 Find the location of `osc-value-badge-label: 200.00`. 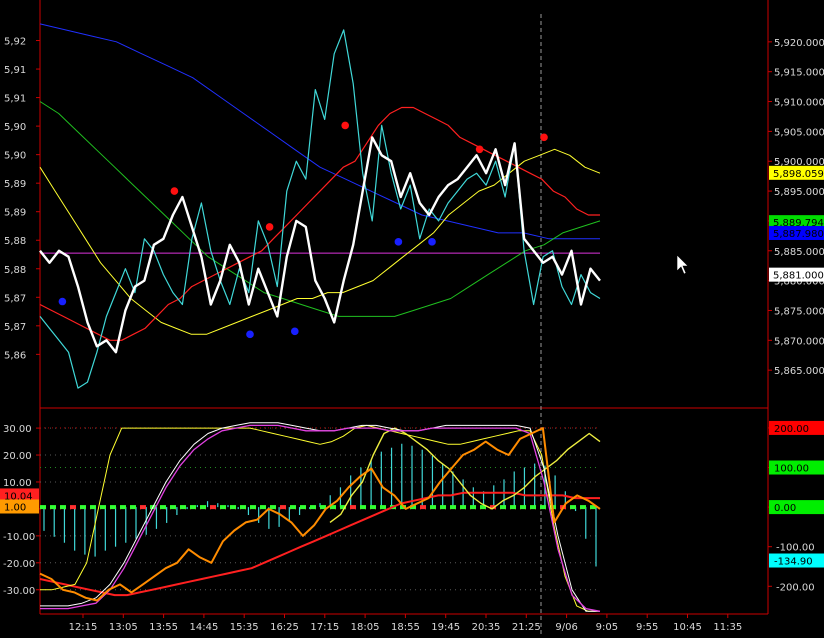

osc-value-badge-label: 200.00 is located at coordinates (791, 429).